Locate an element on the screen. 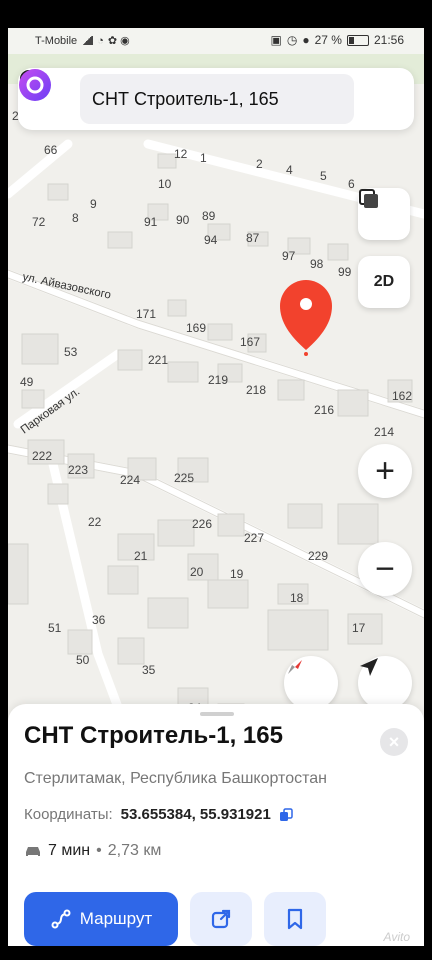  house-number: 167 is located at coordinates (250, 342).